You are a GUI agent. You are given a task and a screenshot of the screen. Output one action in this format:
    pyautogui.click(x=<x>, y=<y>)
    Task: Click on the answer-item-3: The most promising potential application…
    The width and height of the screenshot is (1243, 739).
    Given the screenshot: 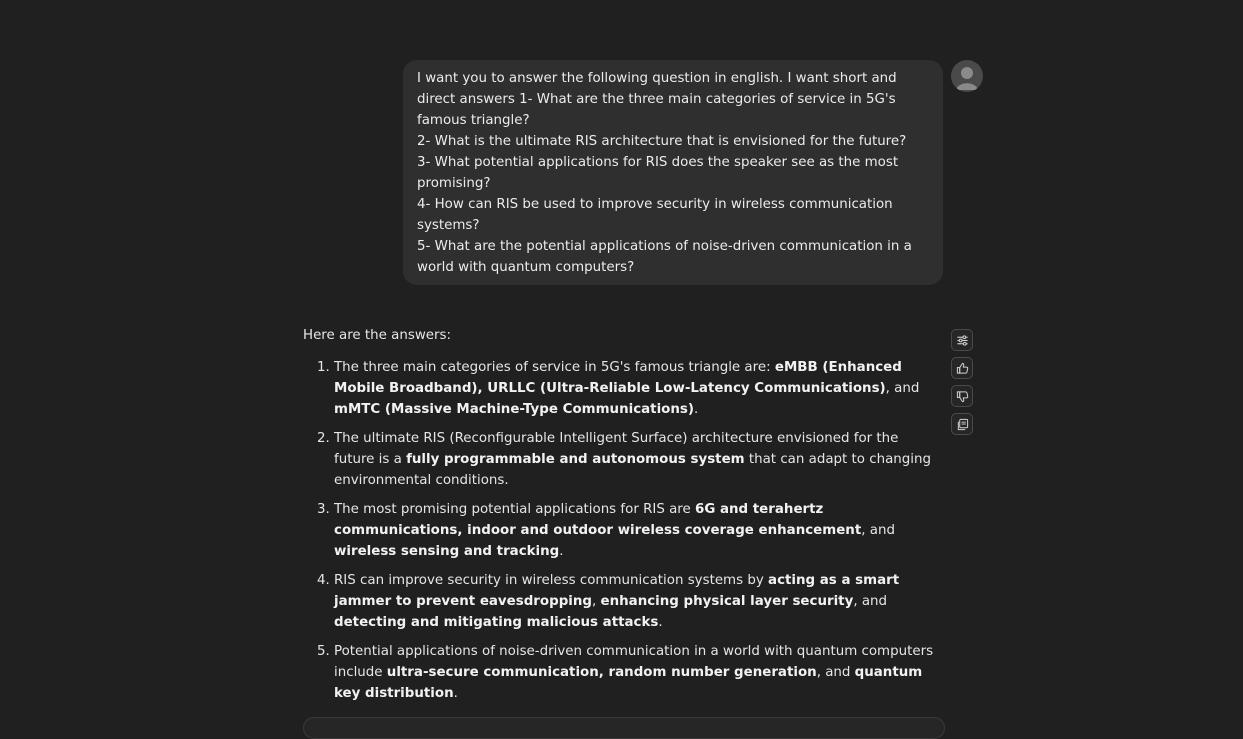 What is the action you would take?
    pyautogui.click(x=638, y=530)
    